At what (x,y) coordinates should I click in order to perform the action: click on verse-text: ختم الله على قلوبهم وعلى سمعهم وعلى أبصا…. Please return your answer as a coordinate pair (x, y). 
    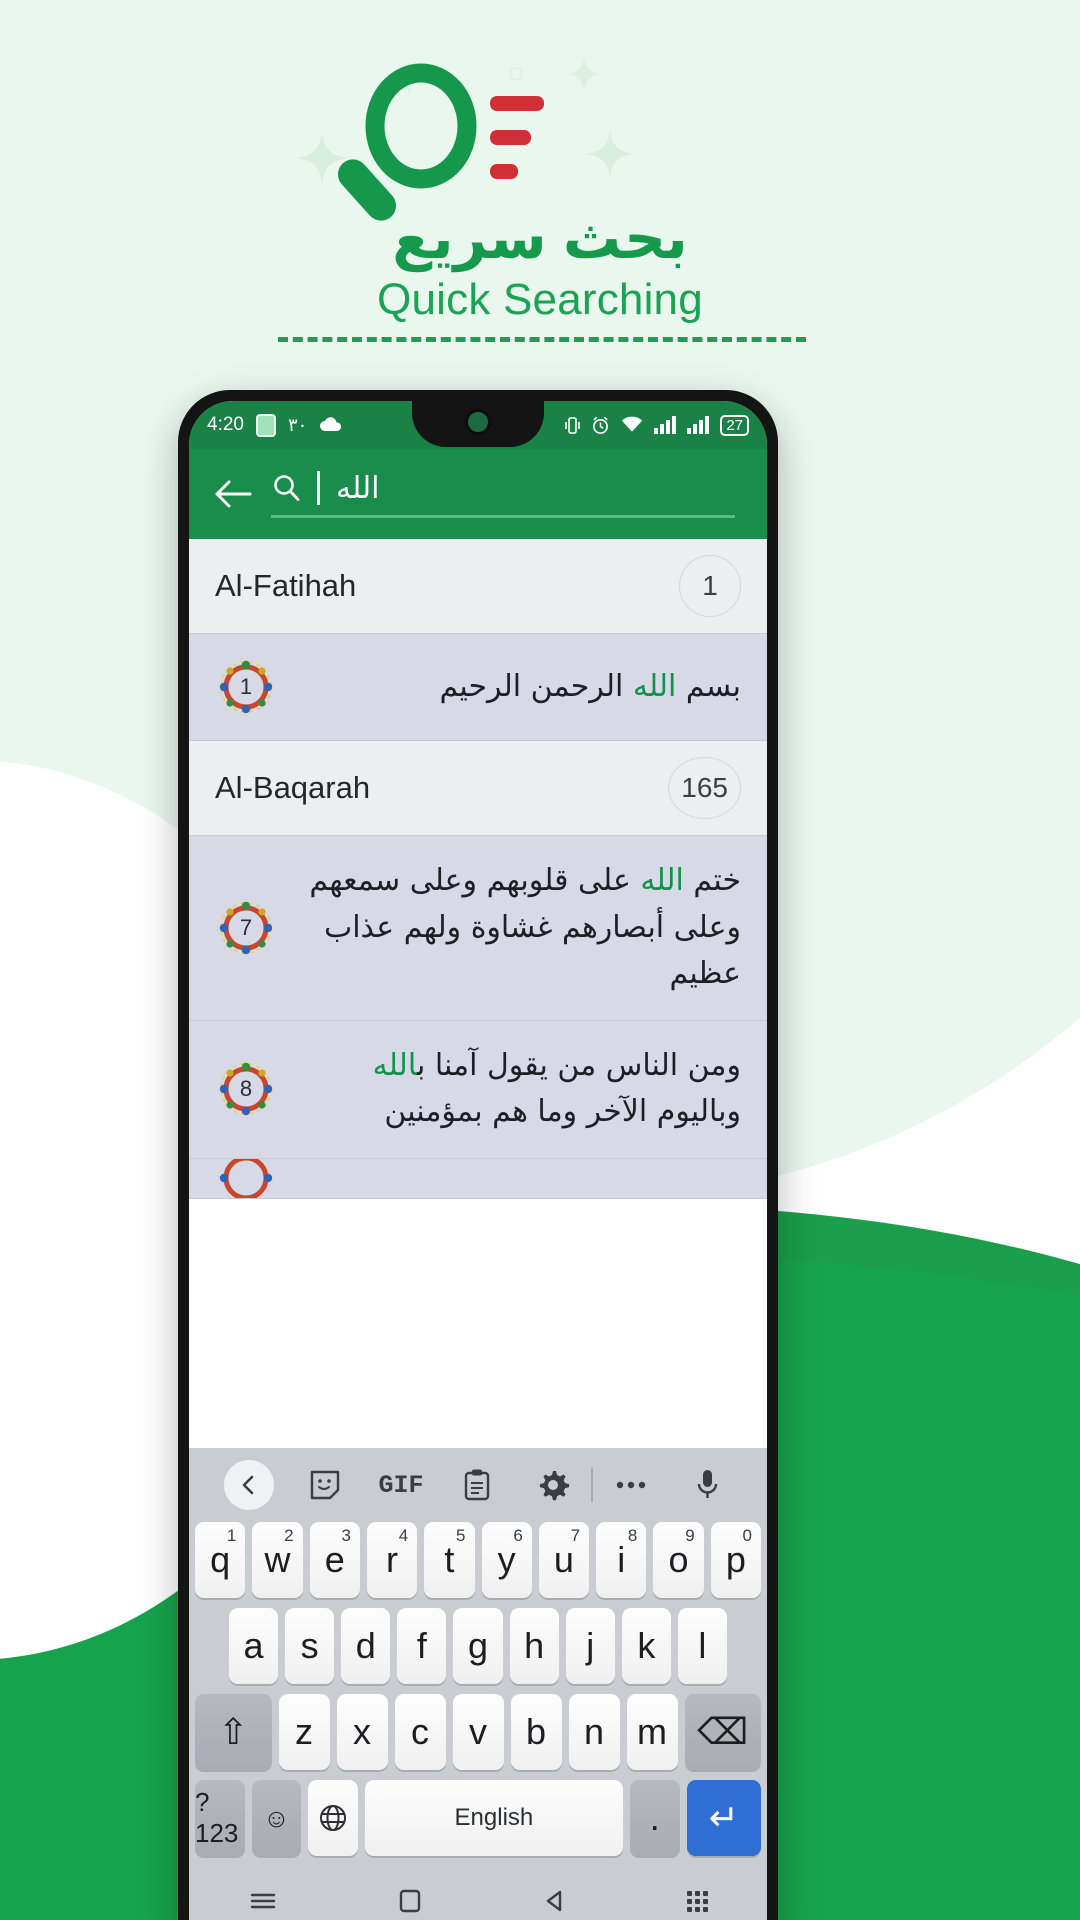
    Looking at the image, I should click on (525, 927).